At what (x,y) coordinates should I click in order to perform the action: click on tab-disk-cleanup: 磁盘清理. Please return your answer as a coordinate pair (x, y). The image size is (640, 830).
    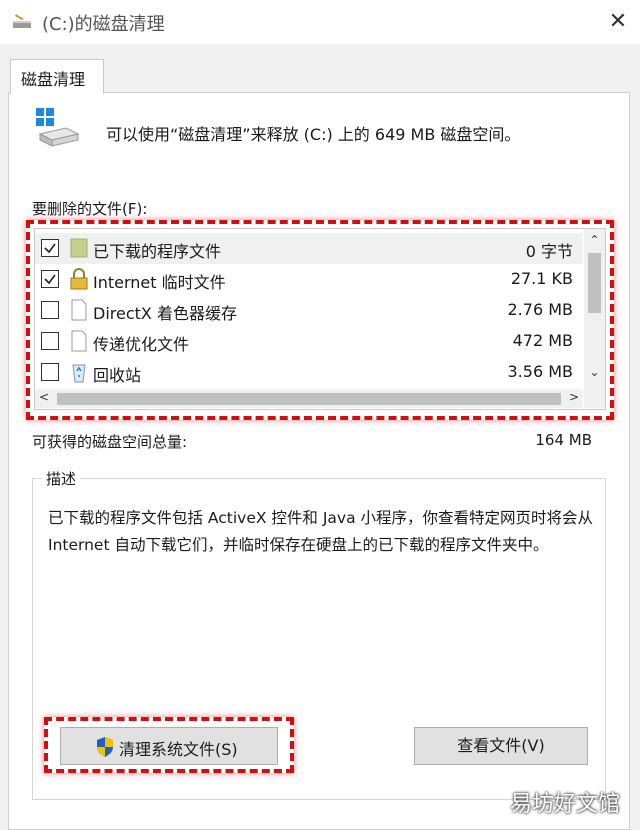
    Looking at the image, I should click on (57, 76).